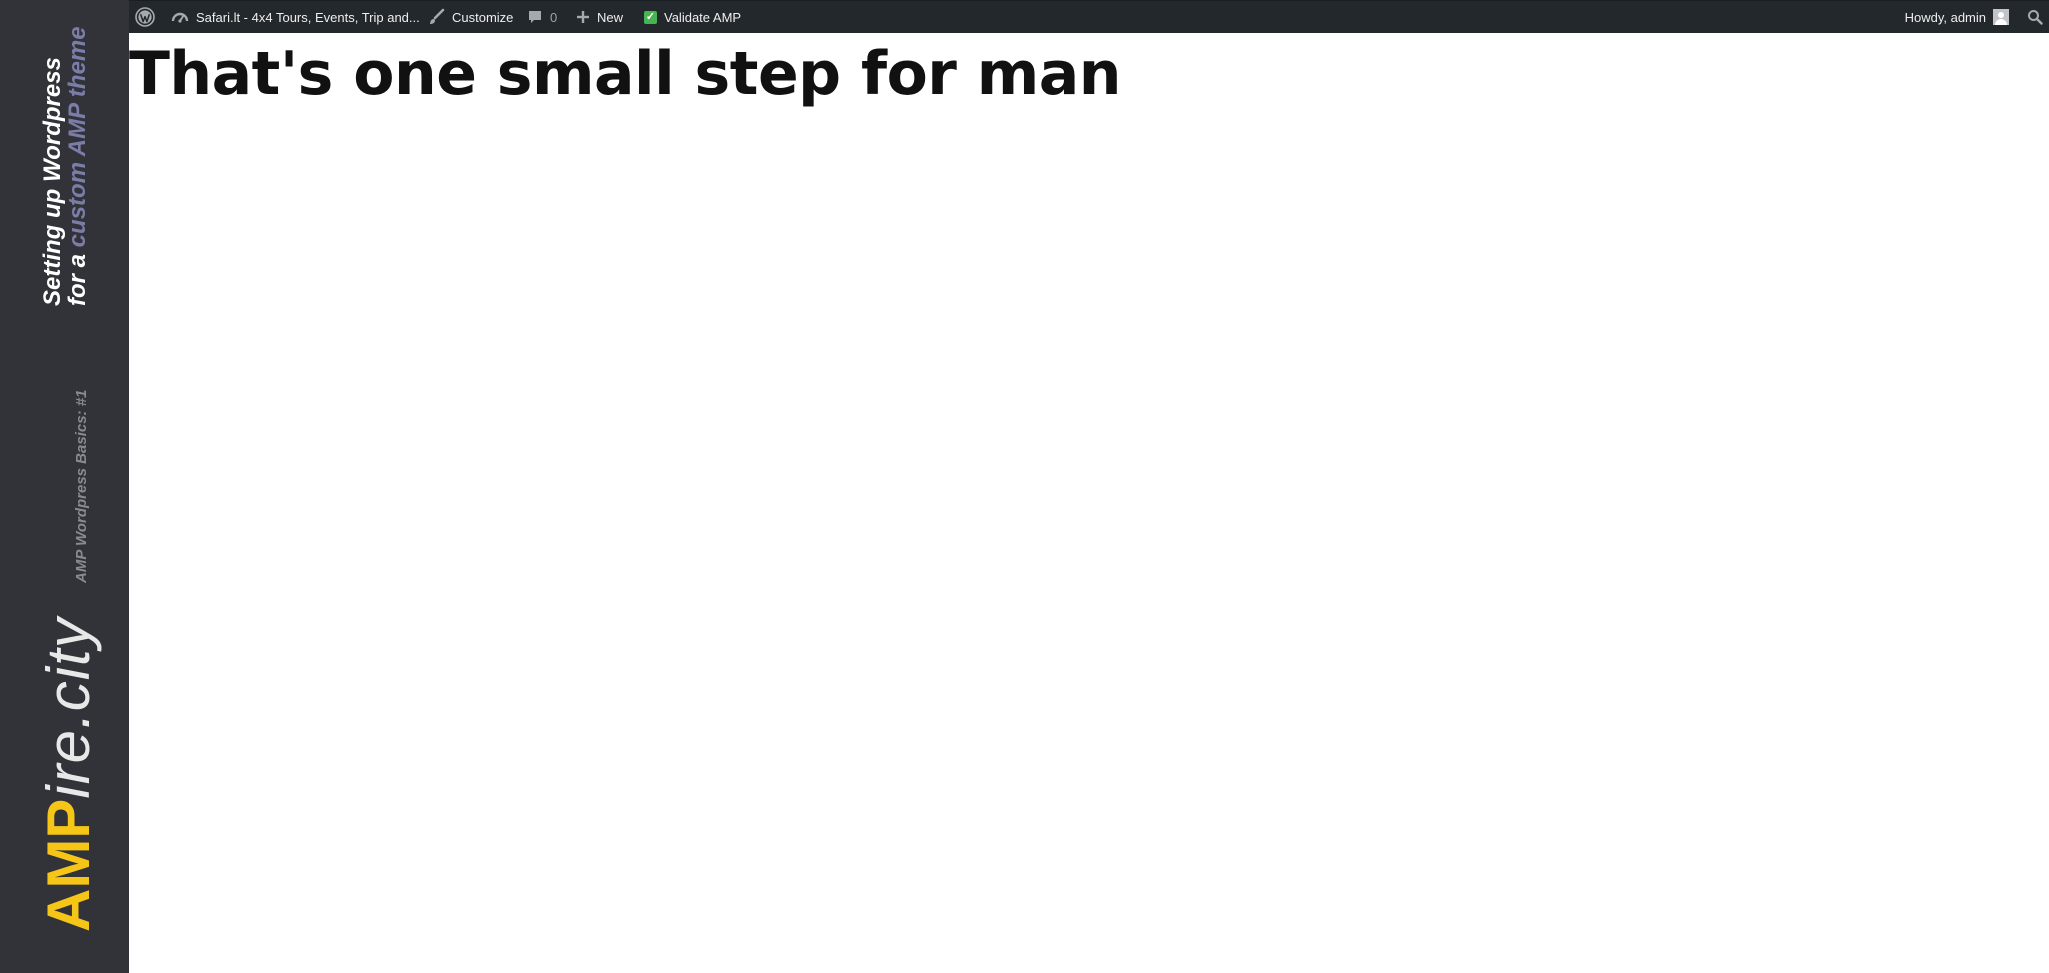 This screenshot has width=2049, height=973. I want to click on comment-icon, so click(535, 17).